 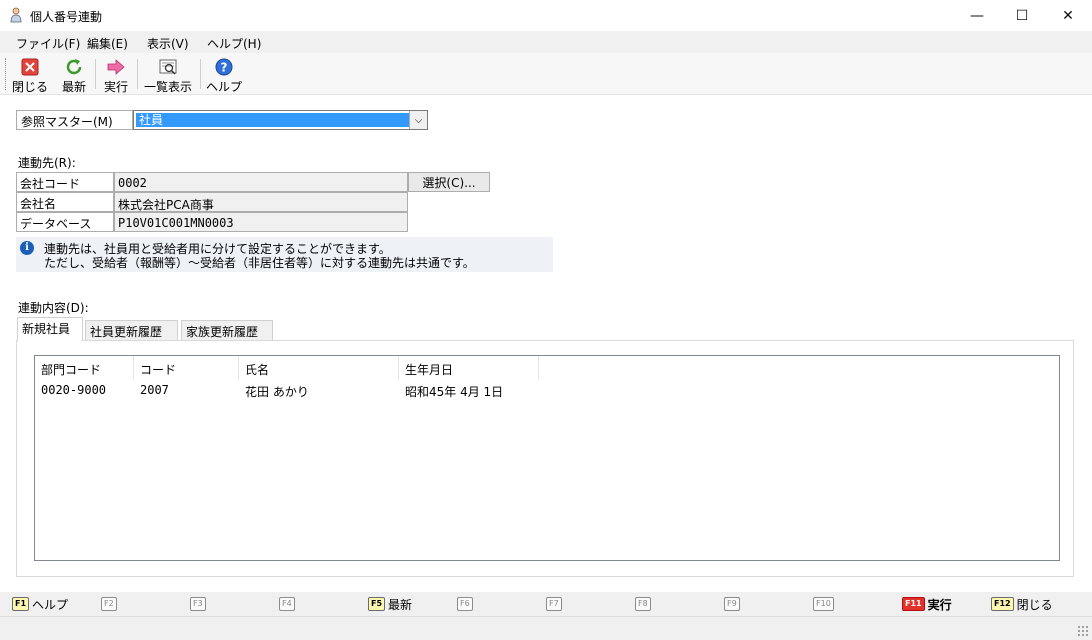 What do you see at coordinates (546, 42) in the screenshot?
I see `menu-bar: ファイル(F) 編集(E) 表示(V) ヘルプ(H)` at bounding box center [546, 42].